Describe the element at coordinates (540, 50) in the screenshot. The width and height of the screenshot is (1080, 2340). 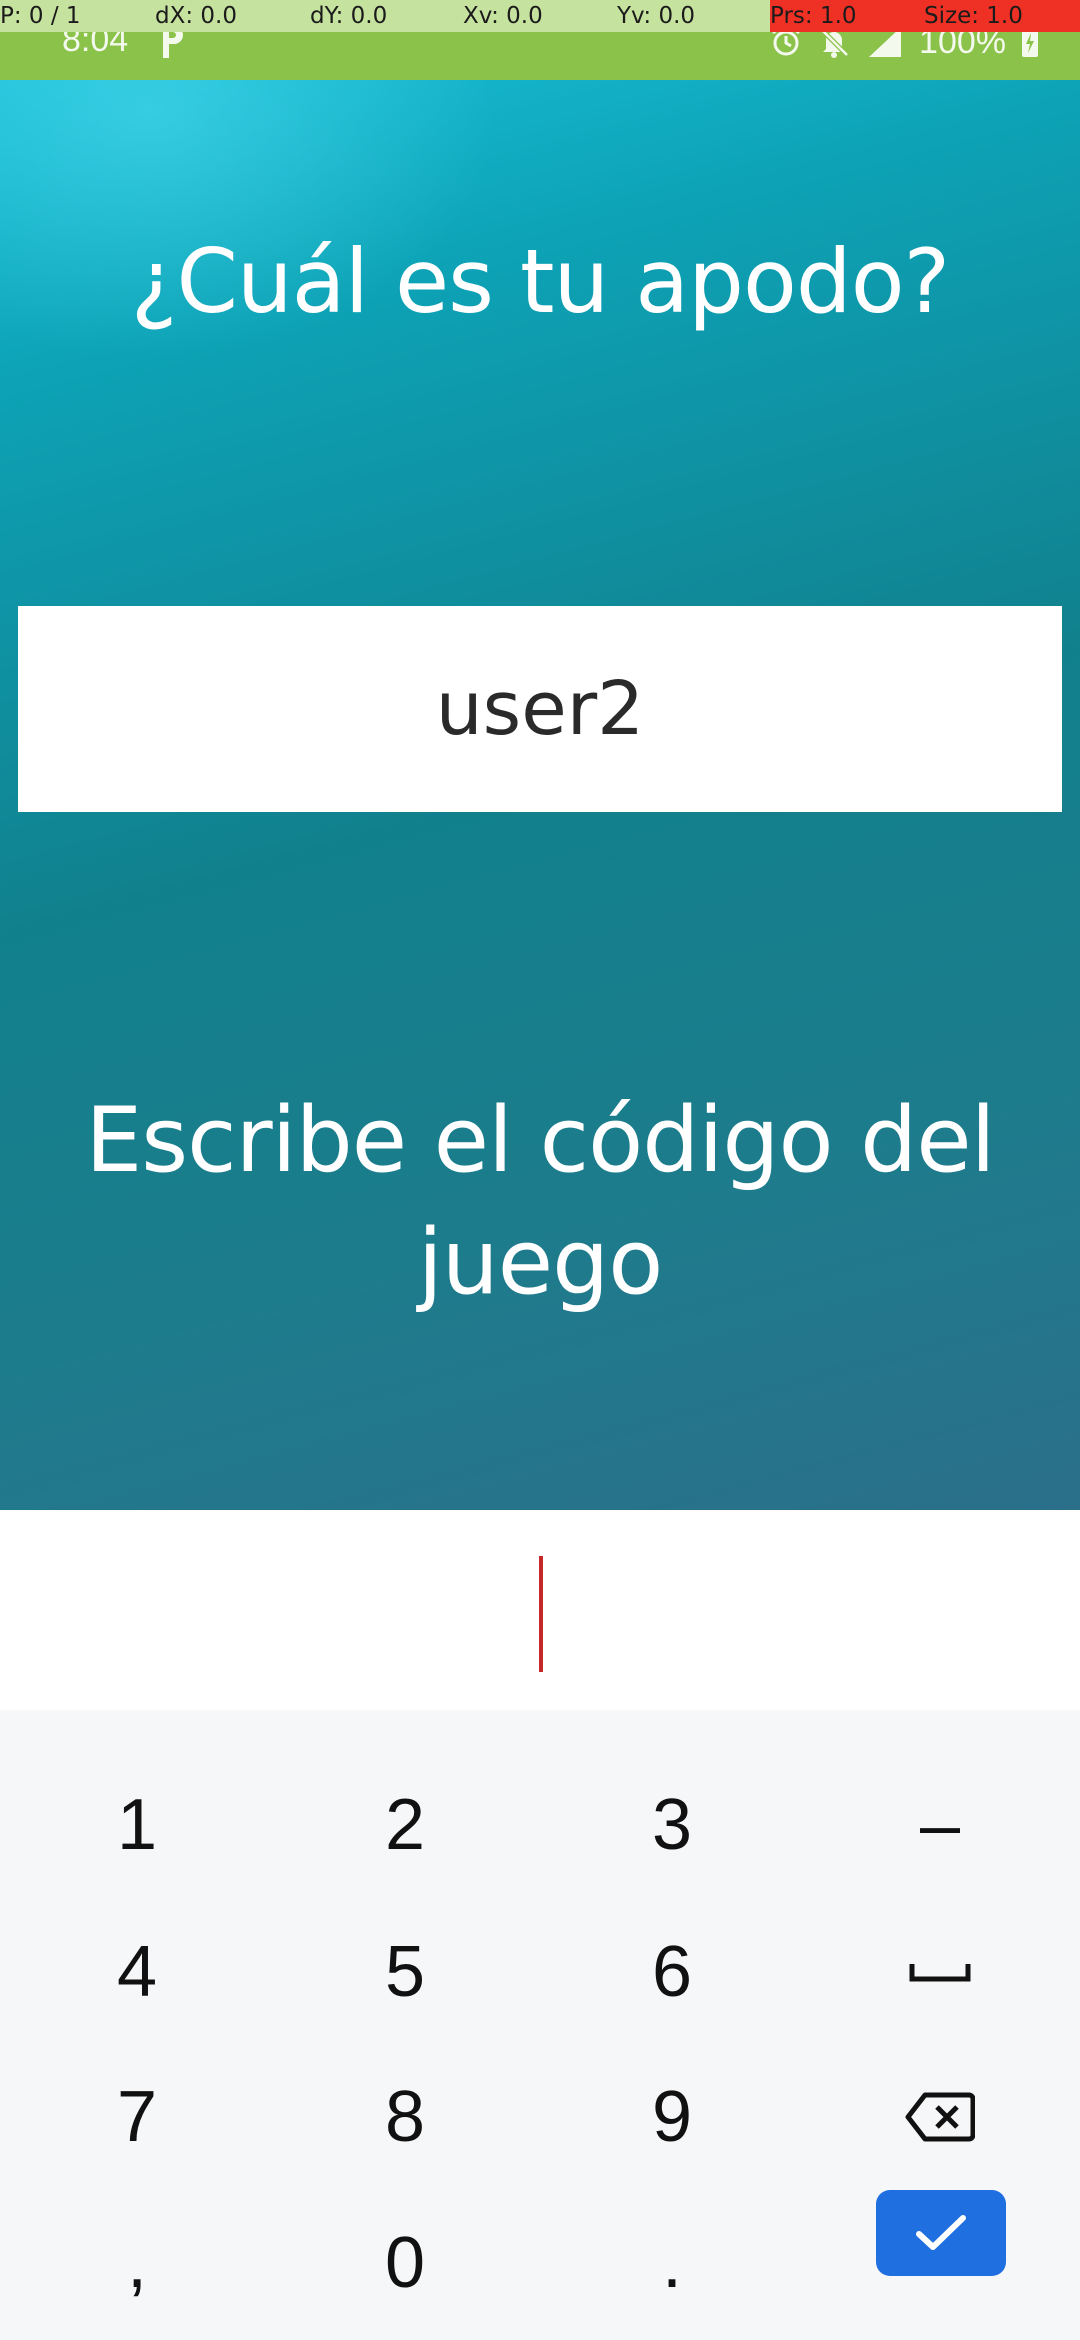
I see `status-bar: 8:04 100%` at that location.